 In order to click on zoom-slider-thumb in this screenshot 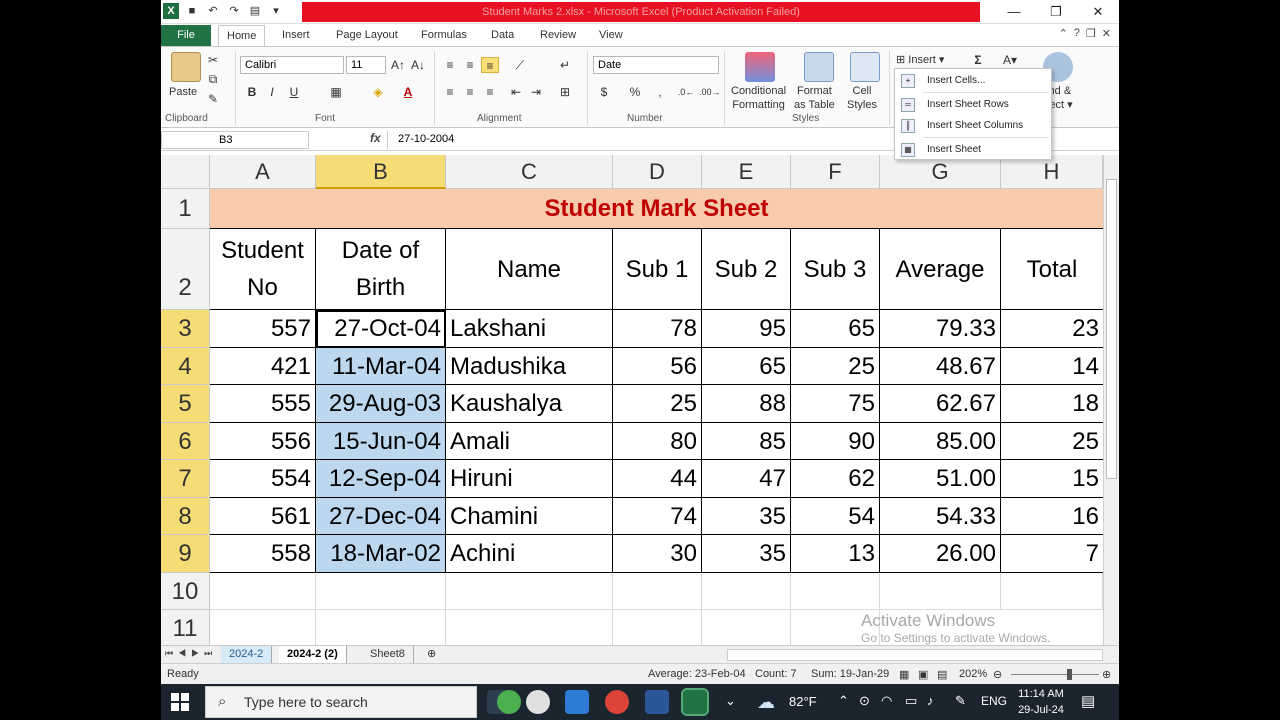, I will do `click(1069, 674)`.